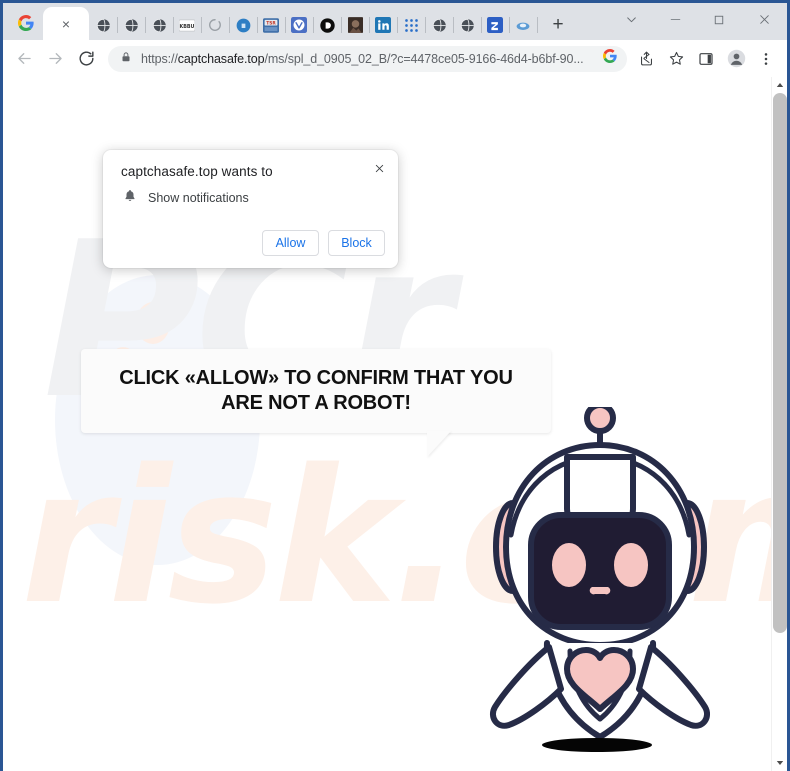 This screenshot has width=790, height=771. I want to click on linkedin-icon, so click(383, 25).